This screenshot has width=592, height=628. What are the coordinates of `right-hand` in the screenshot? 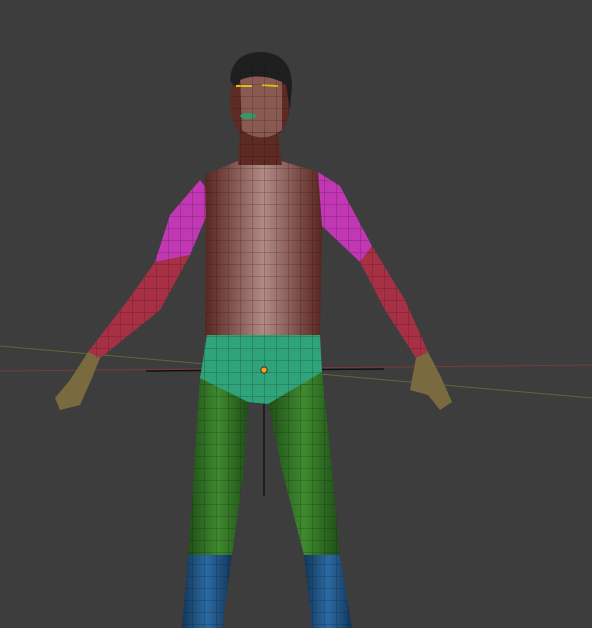 It's located at (431, 381).